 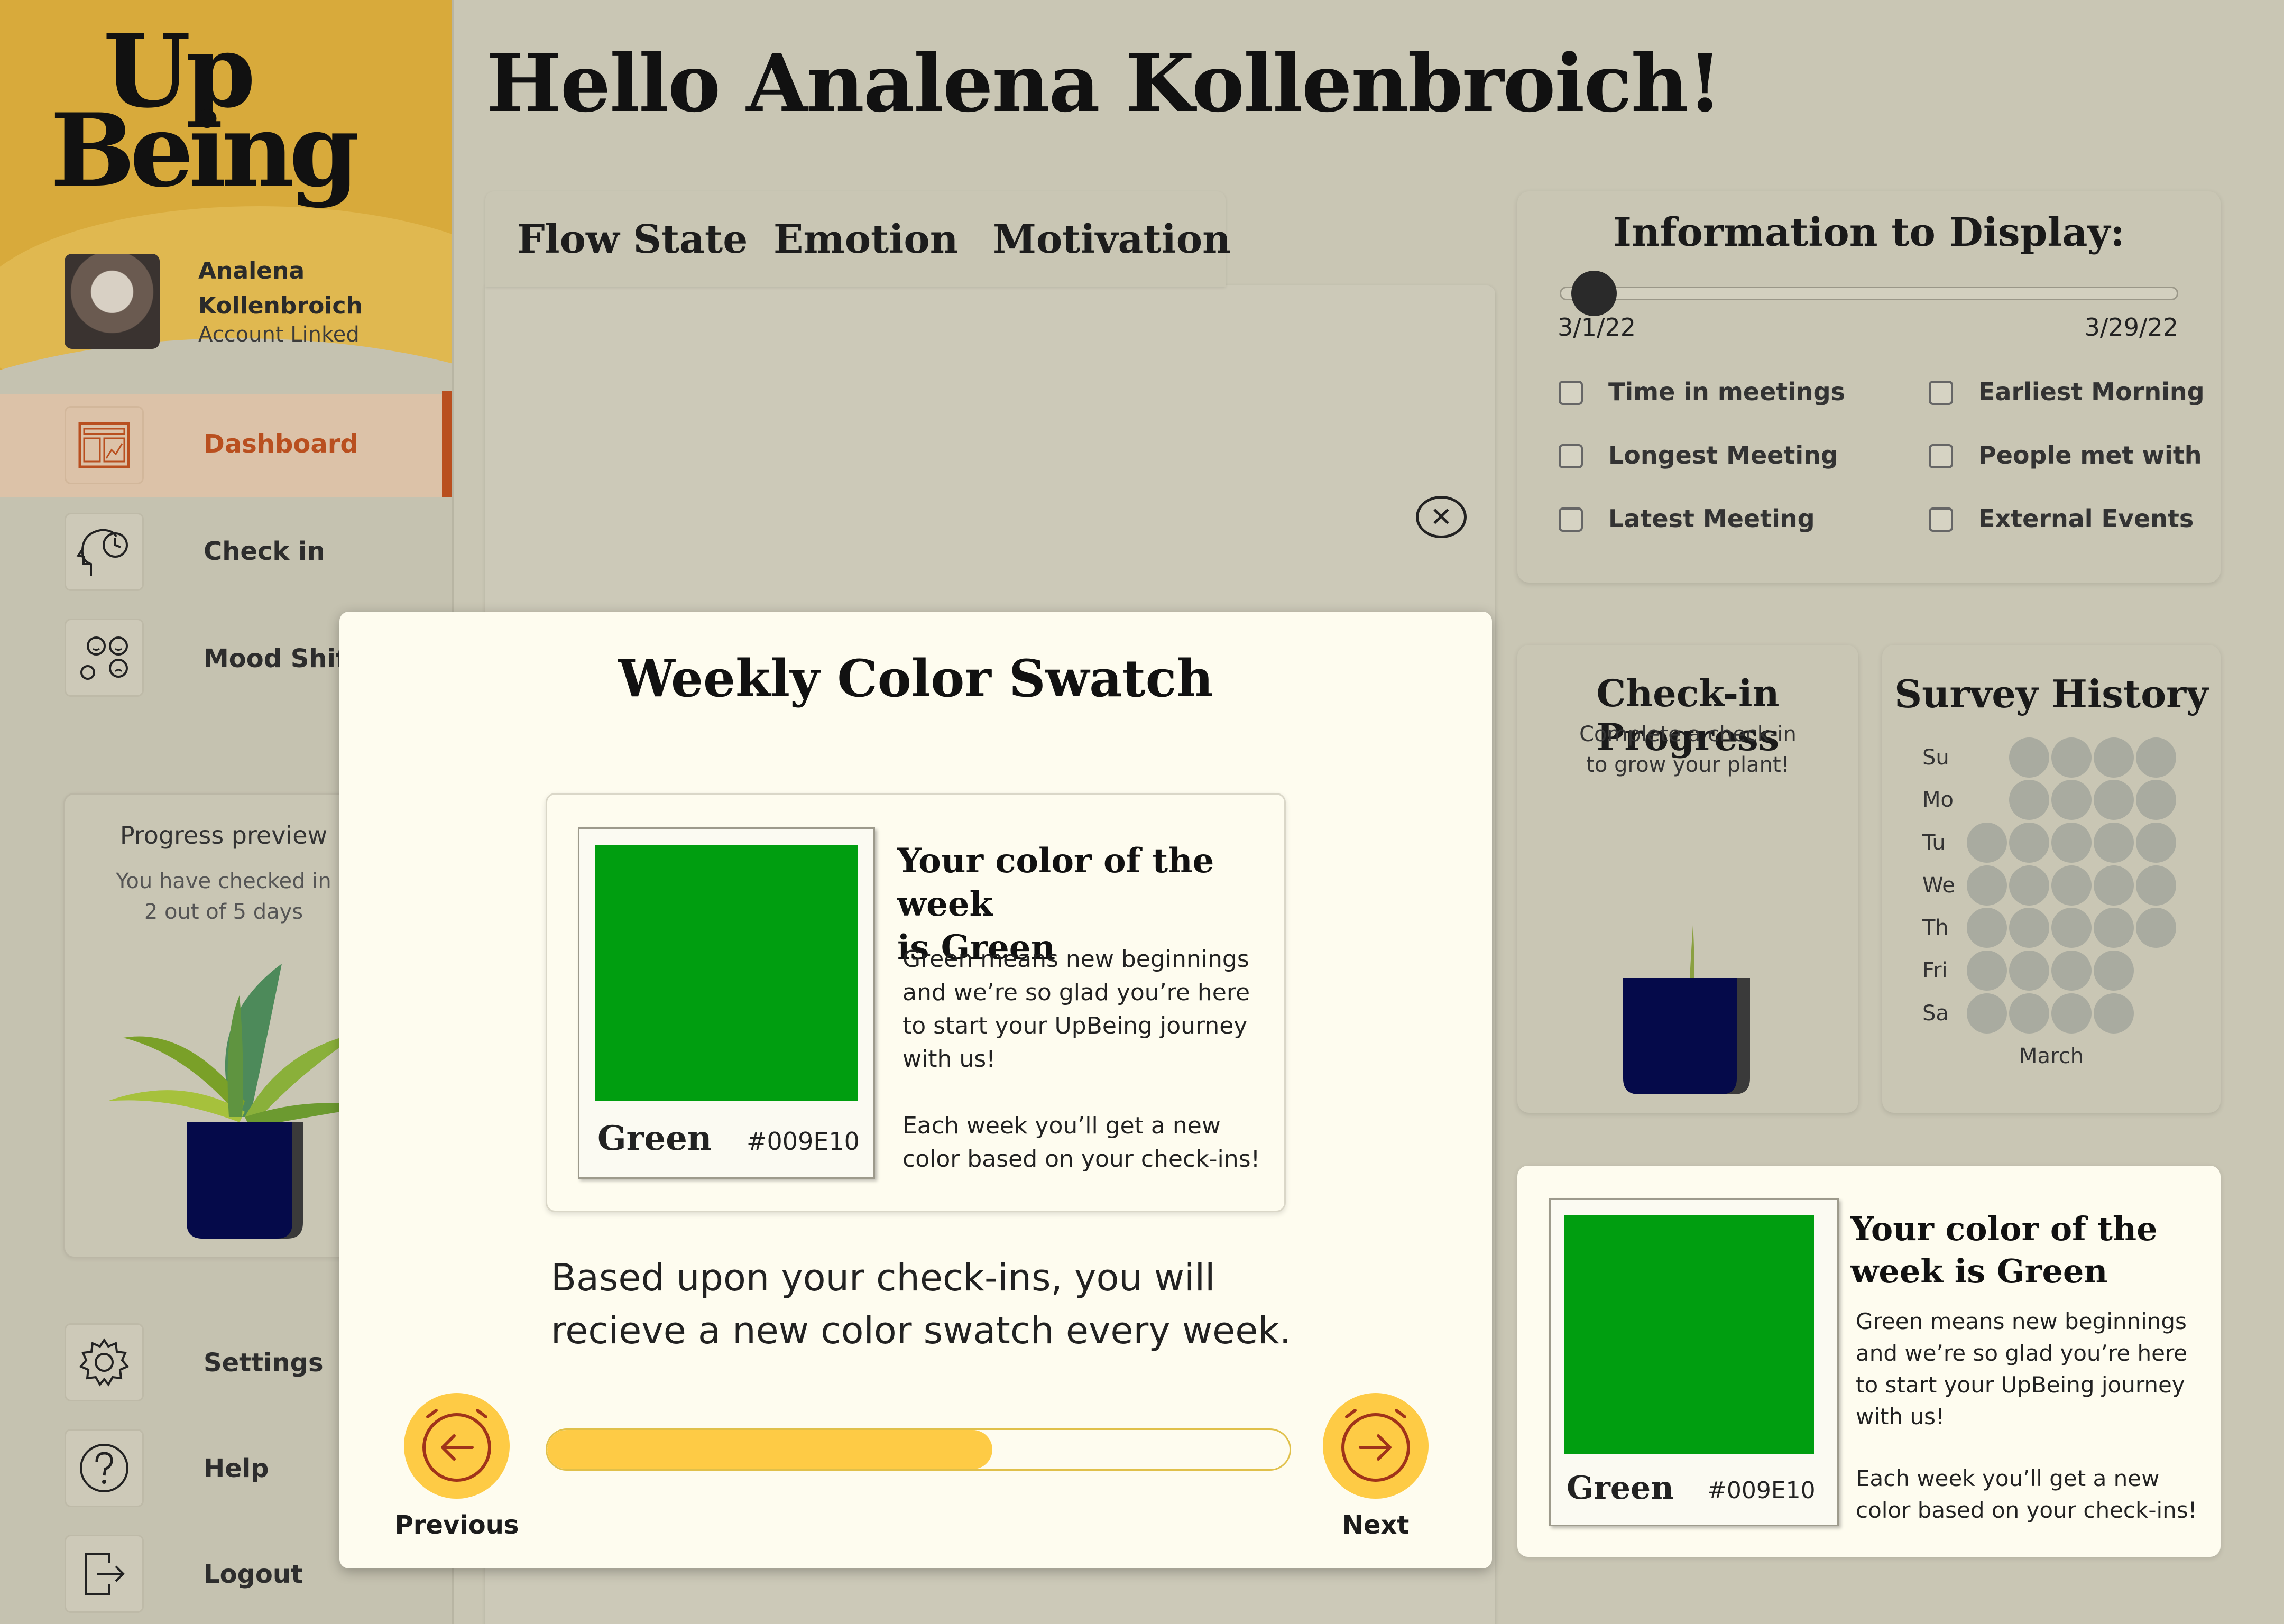 I want to click on description-line: to start your UpBeing journey, so click(x=2020, y=1385).